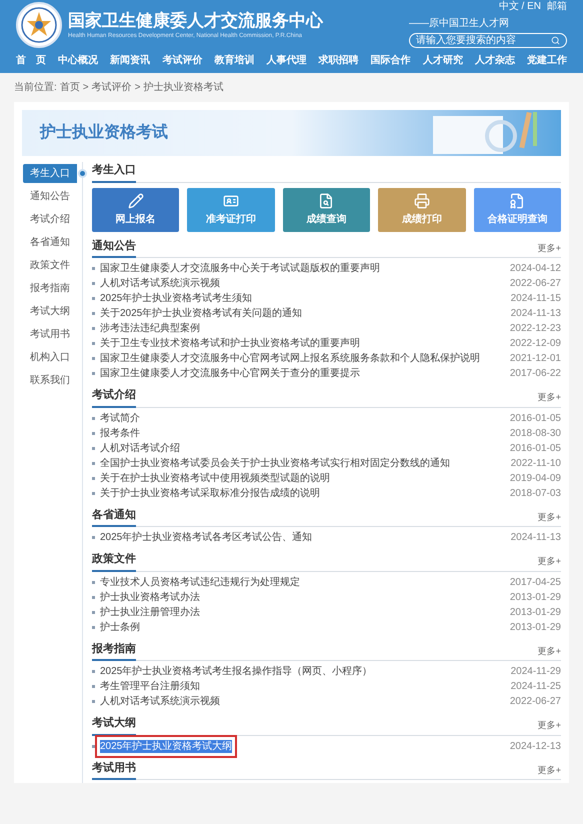  Describe the element at coordinates (50, 311) in the screenshot. I see `sidebar-item: 考试大纲` at that location.